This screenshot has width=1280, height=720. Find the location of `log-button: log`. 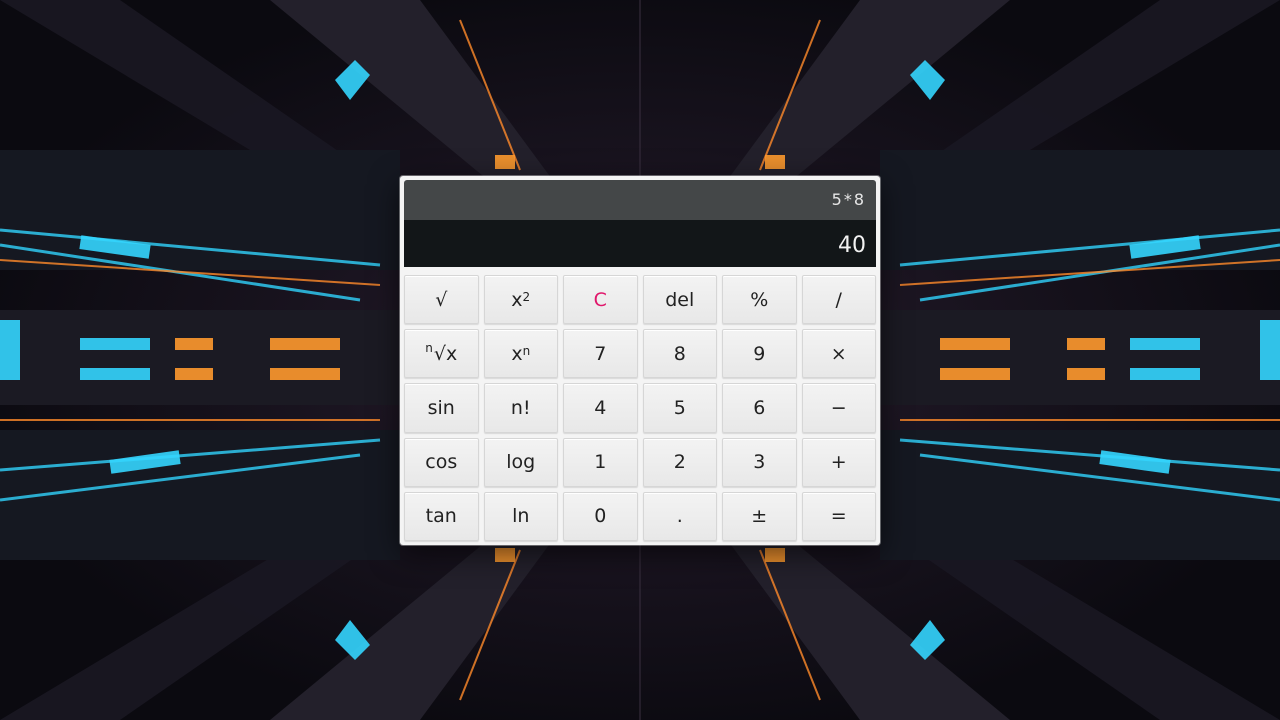

log-button: log is located at coordinates (520, 462).